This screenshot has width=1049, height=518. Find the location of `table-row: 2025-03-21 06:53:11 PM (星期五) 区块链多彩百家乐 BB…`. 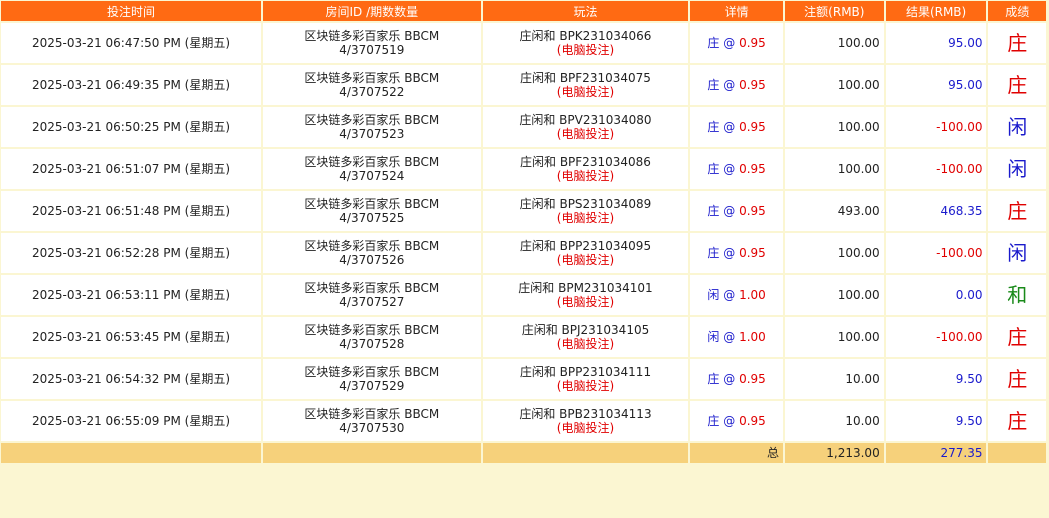

table-row: 2025-03-21 06:53:11 PM (星期五) 区块链多彩百家乐 BB… is located at coordinates (523, 295).